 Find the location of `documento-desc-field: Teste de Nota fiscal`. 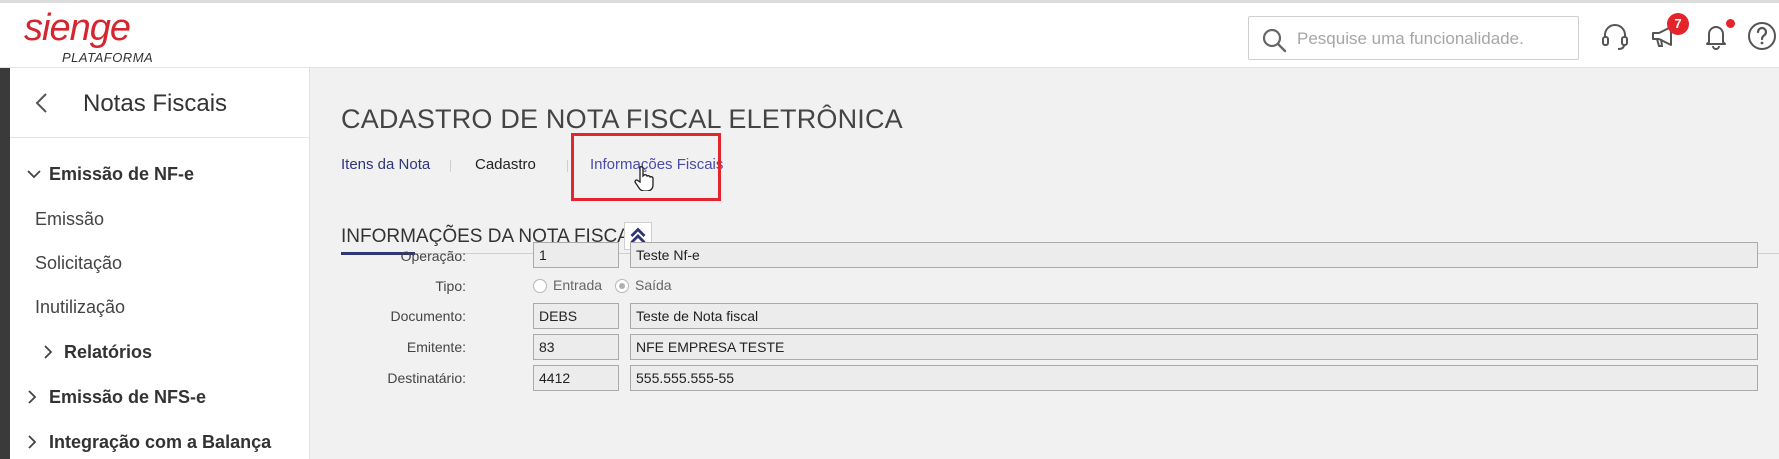

documento-desc-field: Teste de Nota fiscal is located at coordinates (1194, 316).